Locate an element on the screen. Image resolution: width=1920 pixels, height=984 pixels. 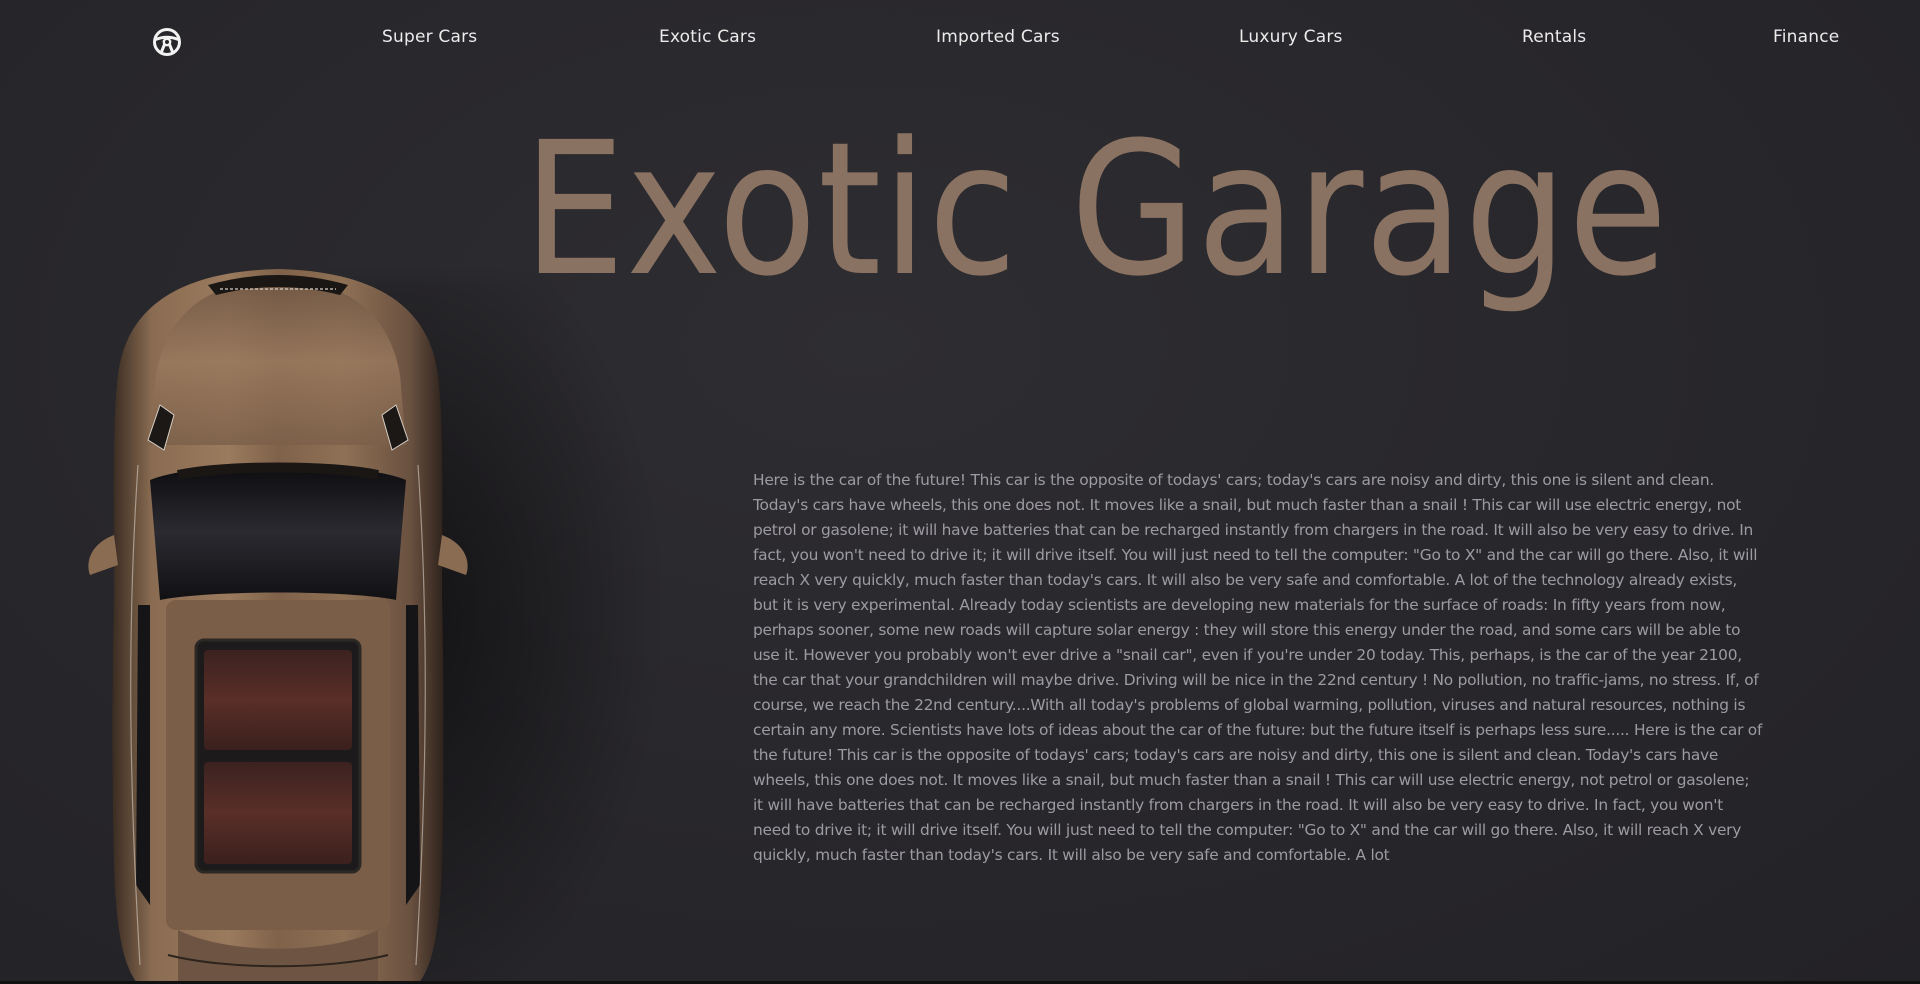
nav-link-super-cars: Super Cars is located at coordinates (429, 37).